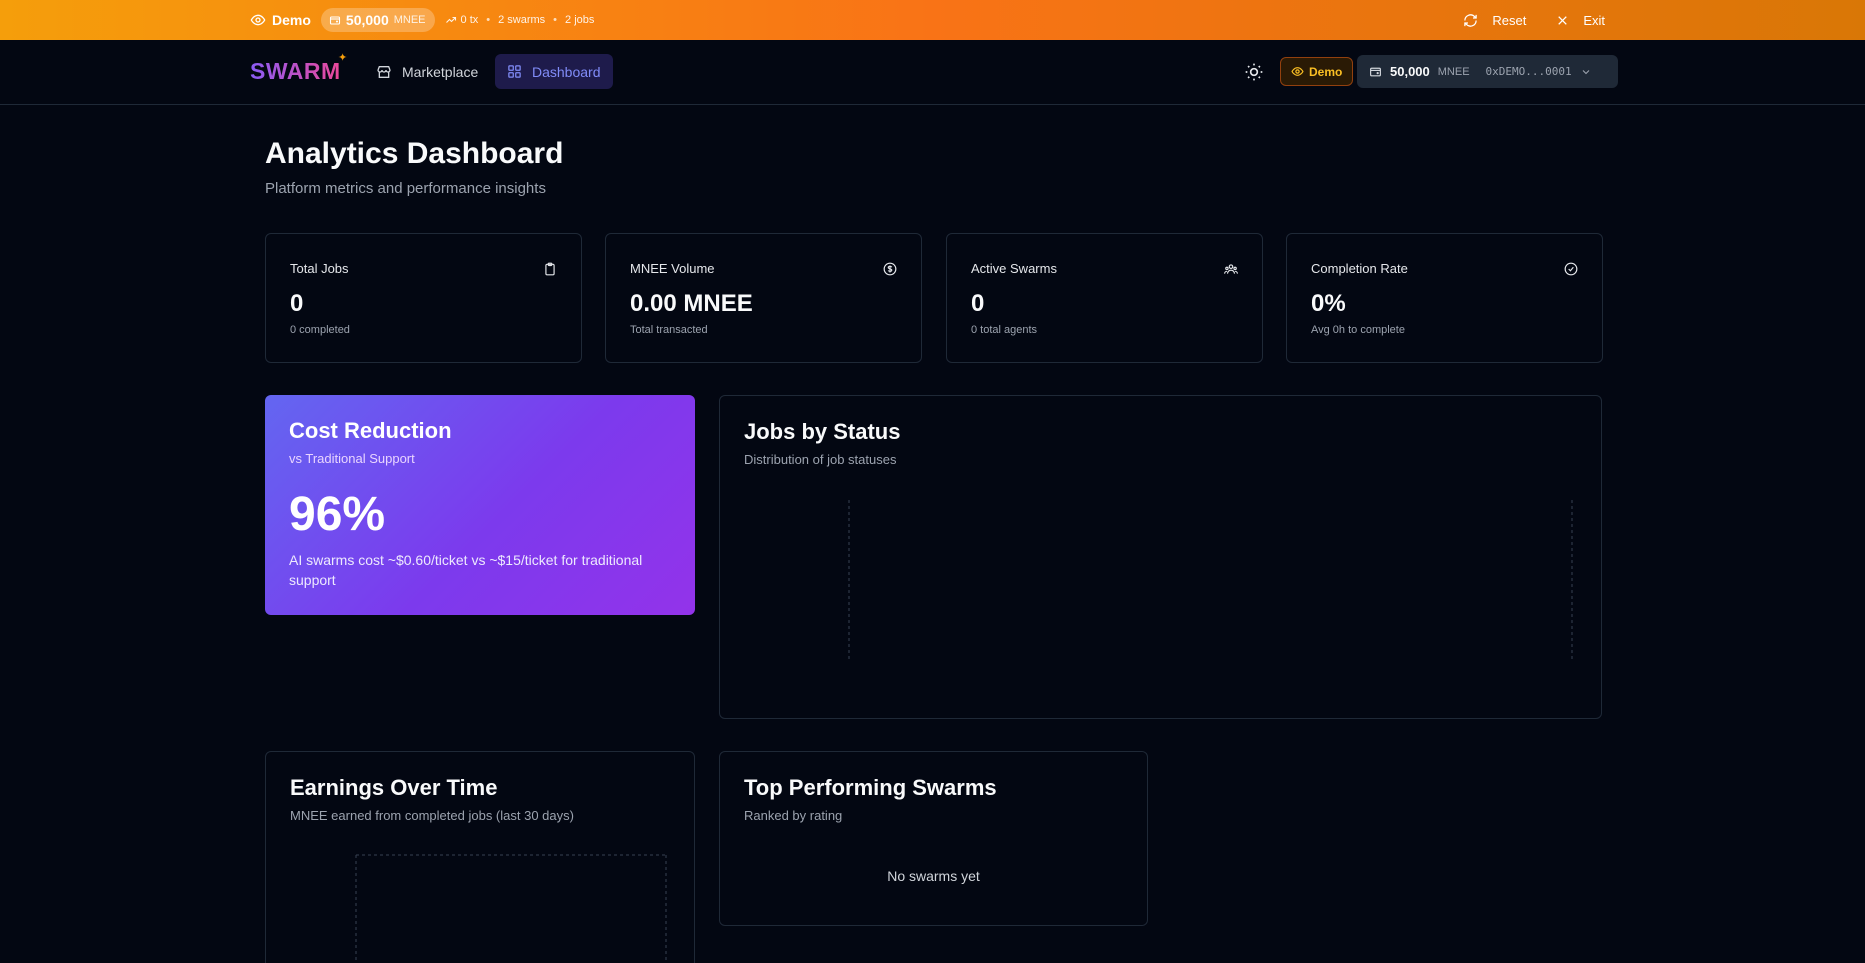 The image size is (1865, 963). What do you see at coordinates (669, 330) in the screenshot?
I see `stat-hint: Total transacted` at bounding box center [669, 330].